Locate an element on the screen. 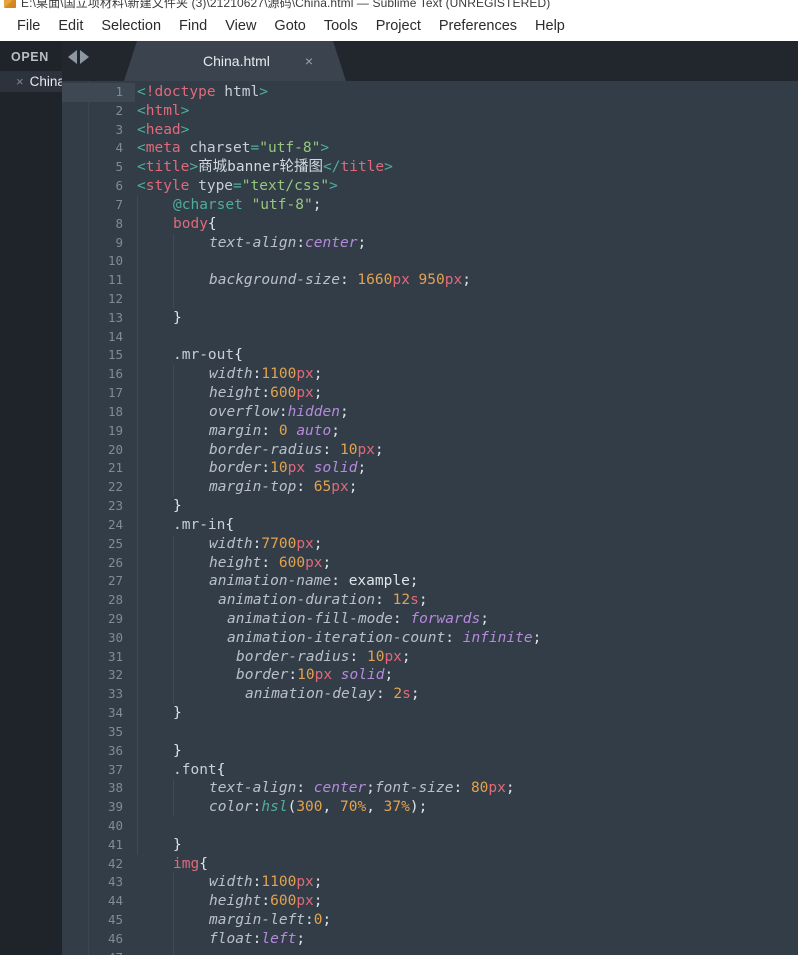 This screenshot has width=798, height=955. code-line: margin: 0 auto; is located at coordinates (274, 431).